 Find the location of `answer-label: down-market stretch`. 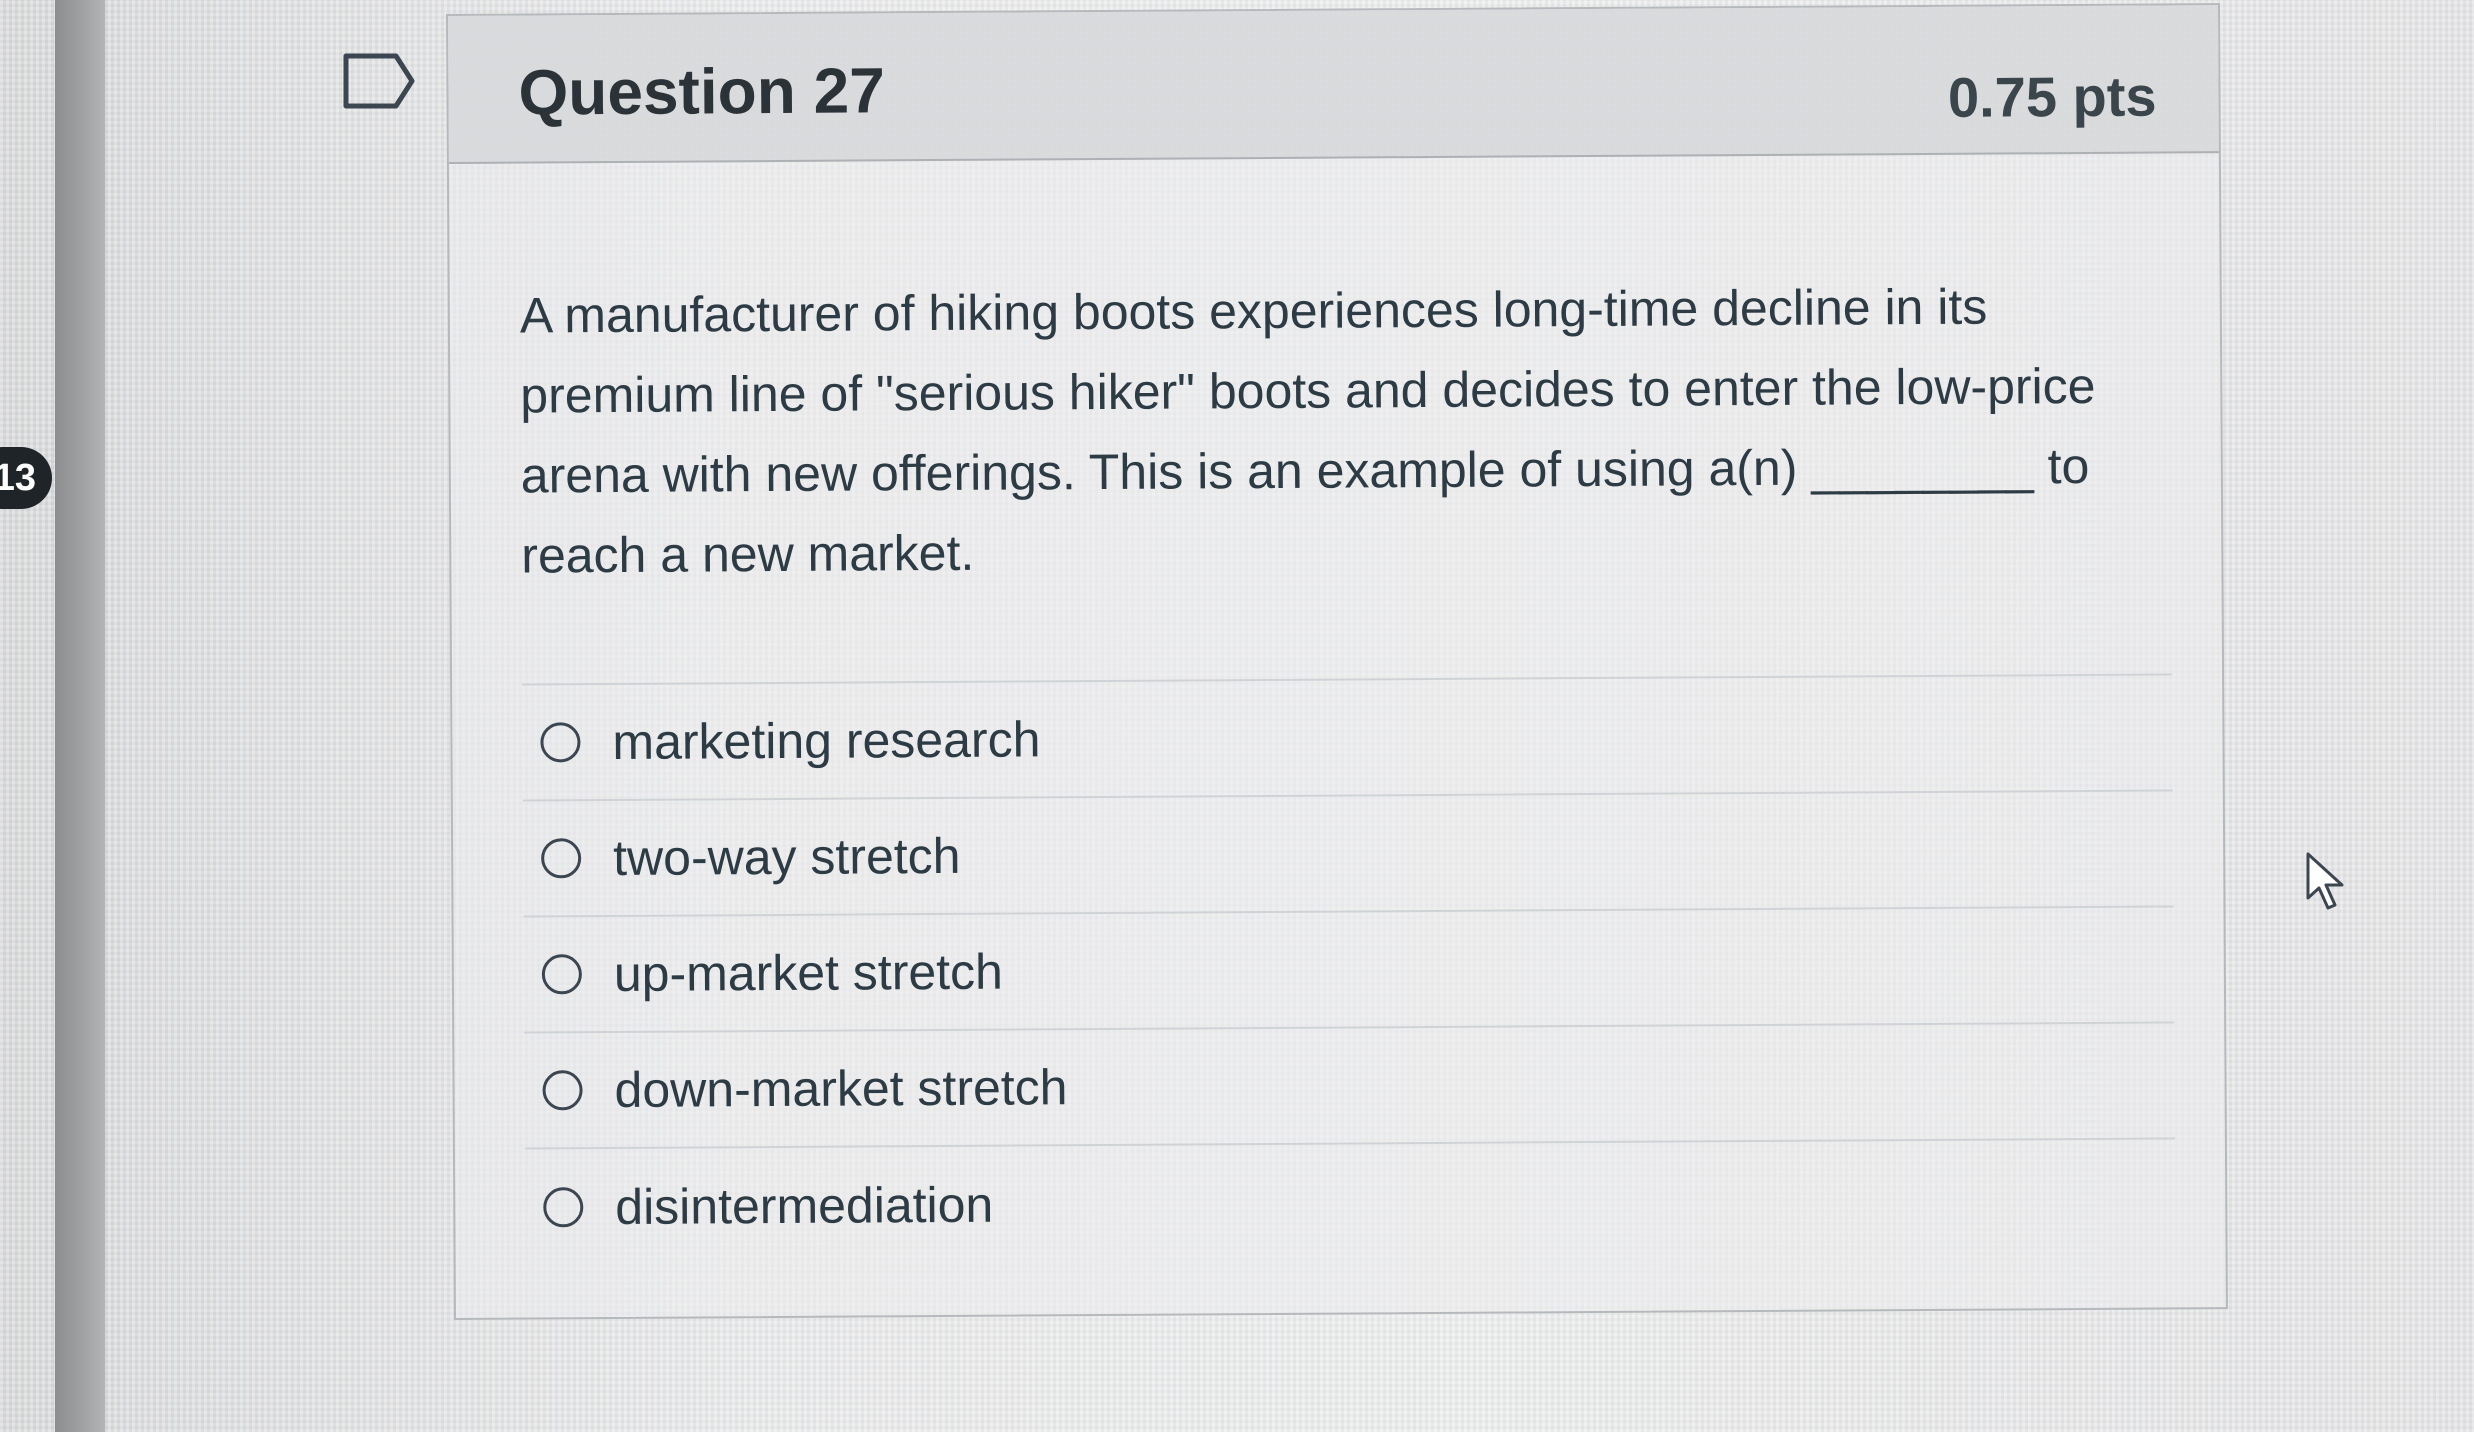

answer-label: down-market stretch is located at coordinates (840, 1088).